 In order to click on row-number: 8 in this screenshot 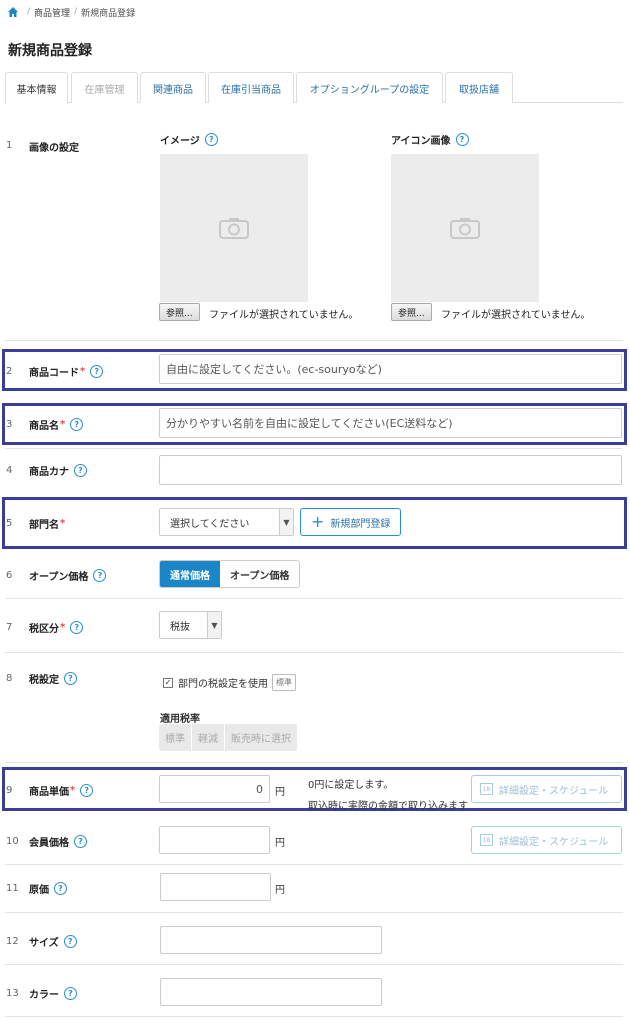, I will do `click(9, 678)`.